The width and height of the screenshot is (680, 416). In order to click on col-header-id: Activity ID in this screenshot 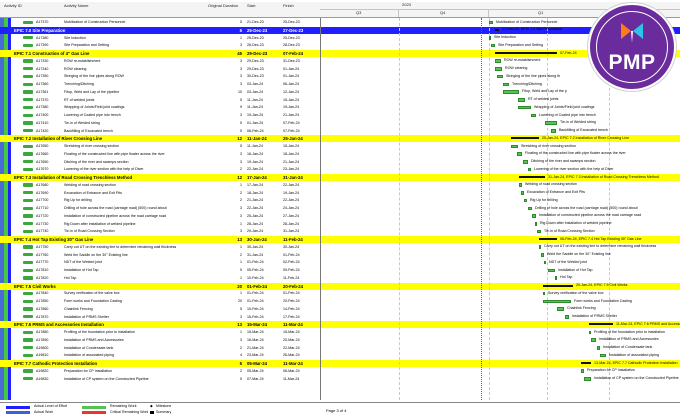, I will do `click(13, 5)`.